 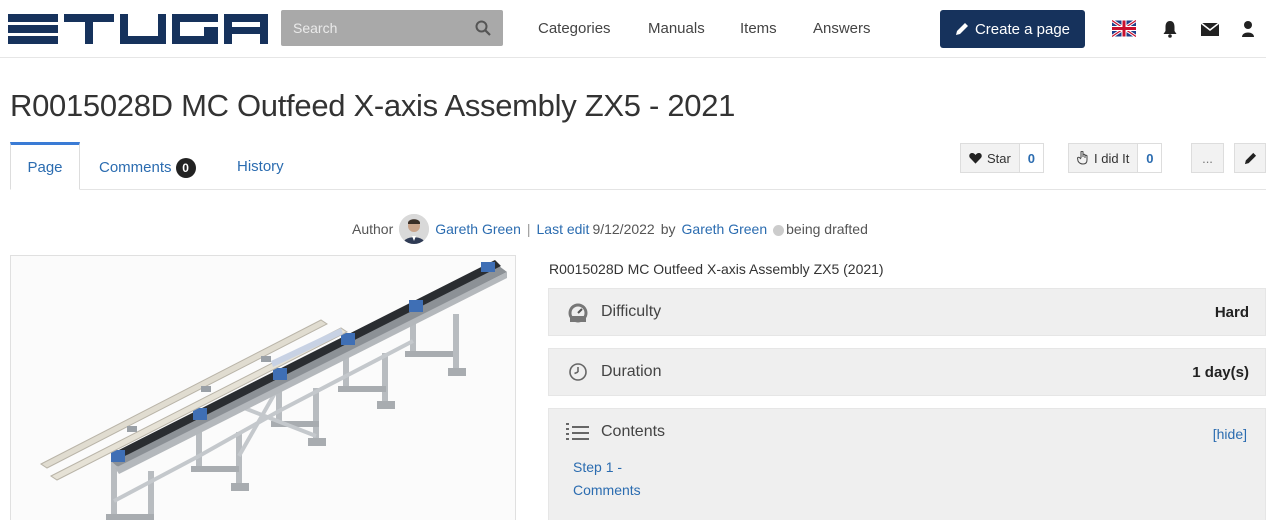 I want to click on draft-status: being drafted, so click(x=820, y=229).